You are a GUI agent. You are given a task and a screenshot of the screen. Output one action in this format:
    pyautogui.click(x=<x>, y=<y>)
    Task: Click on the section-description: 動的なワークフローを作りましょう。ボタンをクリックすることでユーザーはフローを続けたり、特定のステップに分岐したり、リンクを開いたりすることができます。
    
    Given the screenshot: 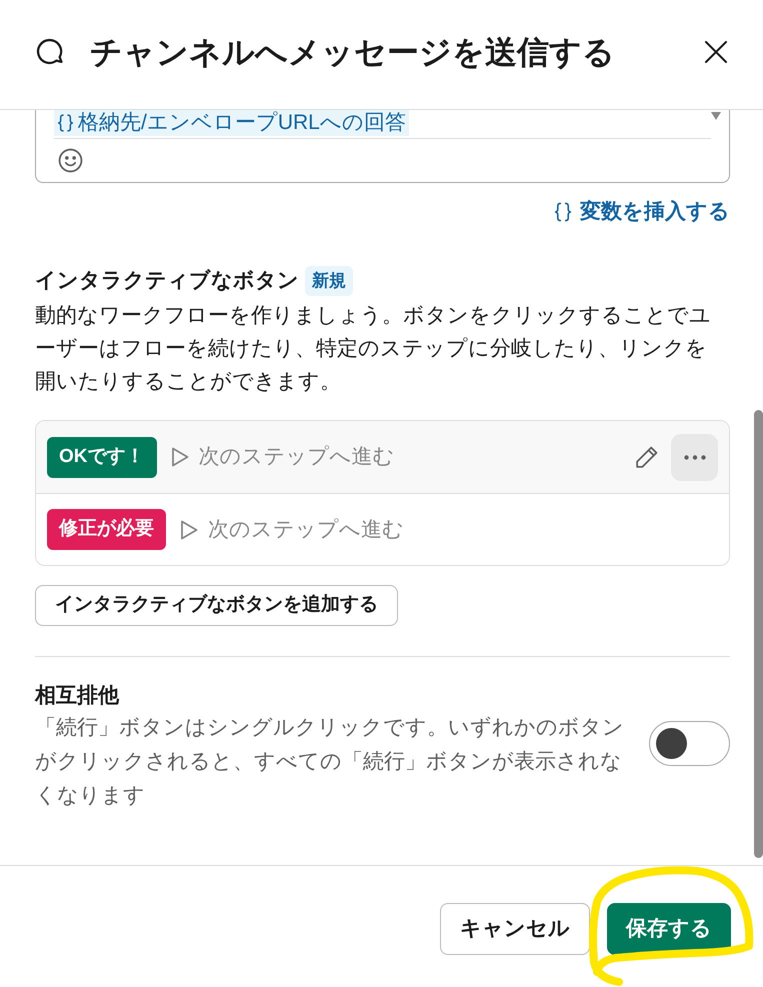 What is the action you would take?
    pyautogui.click(x=373, y=349)
    